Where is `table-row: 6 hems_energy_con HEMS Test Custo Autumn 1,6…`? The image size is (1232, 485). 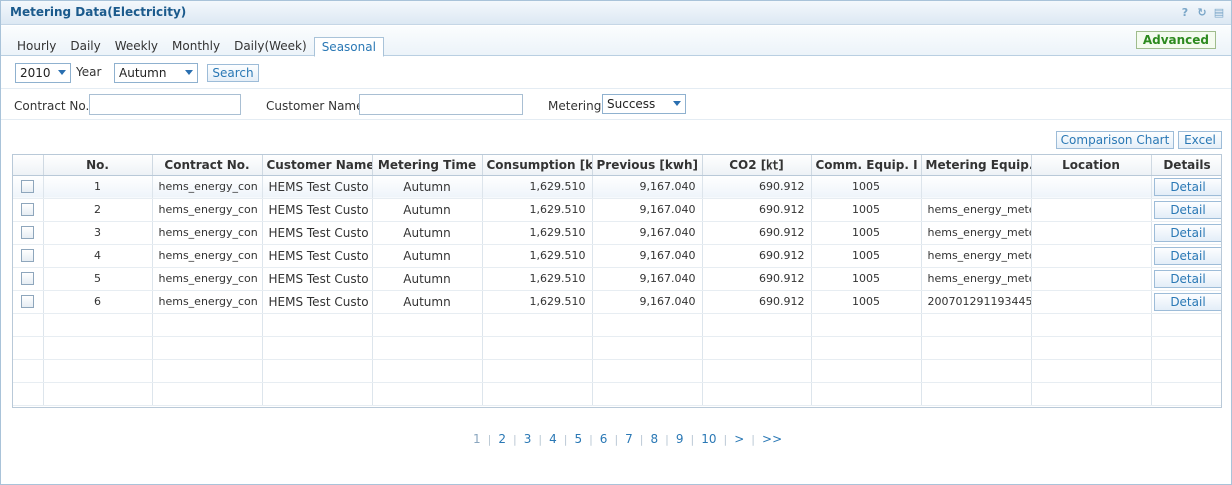
table-row: 6 hems_energy_con HEMS Test Custo Autumn 1,6… is located at coordinates (617, 302).